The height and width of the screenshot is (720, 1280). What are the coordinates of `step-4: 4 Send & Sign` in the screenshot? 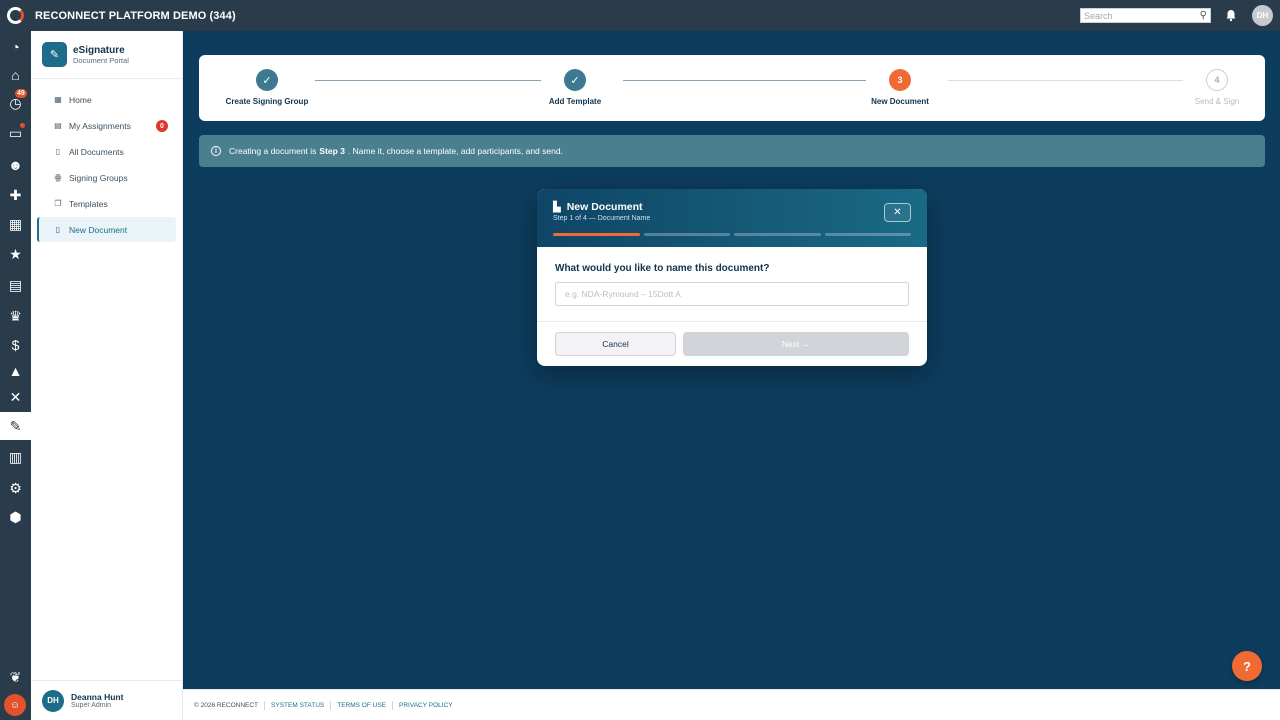 It's located at (1217, 87).